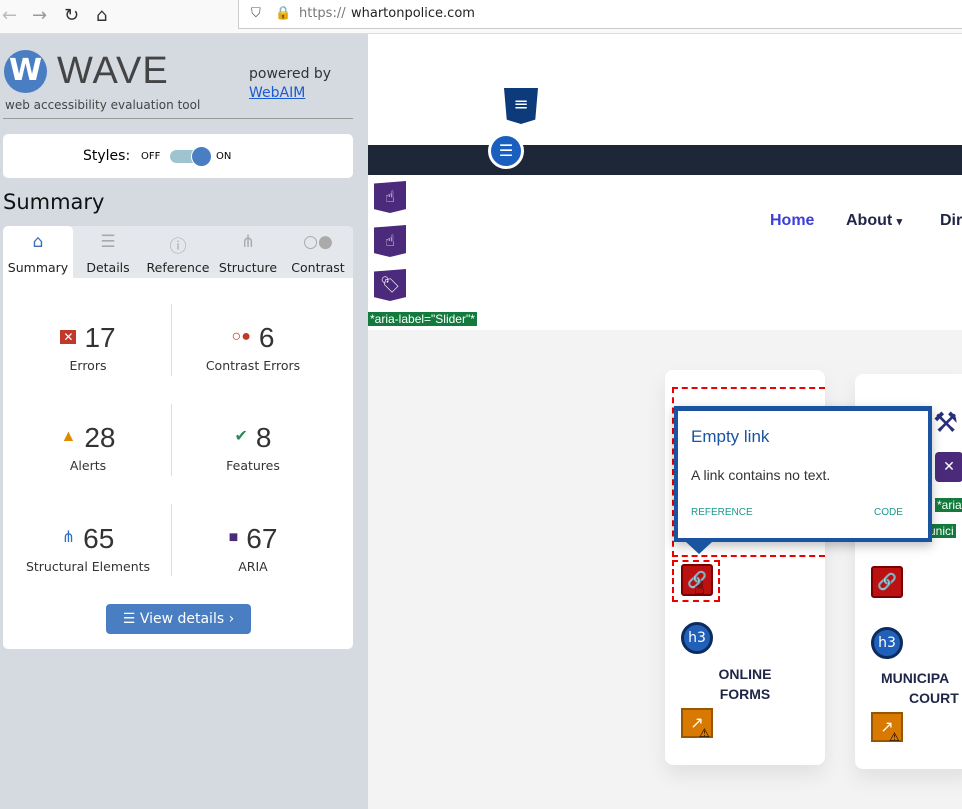 The height and width of the screenshot is (809, 962). What do you see at coordinates (869, 220) in the screenshot?
I see `nav-about-label: About` at bounding box center [869, 220].